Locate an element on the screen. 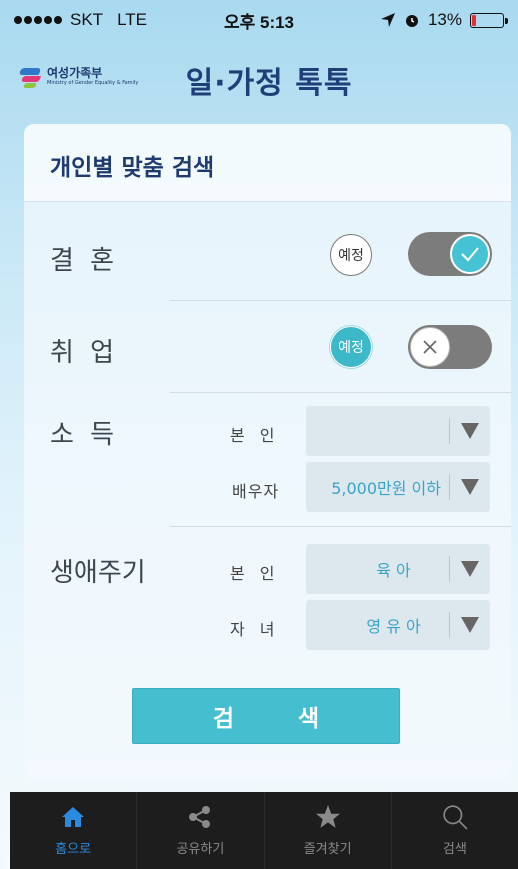  tab-share-label: 공유하기 is located at coordinates (200, 849).